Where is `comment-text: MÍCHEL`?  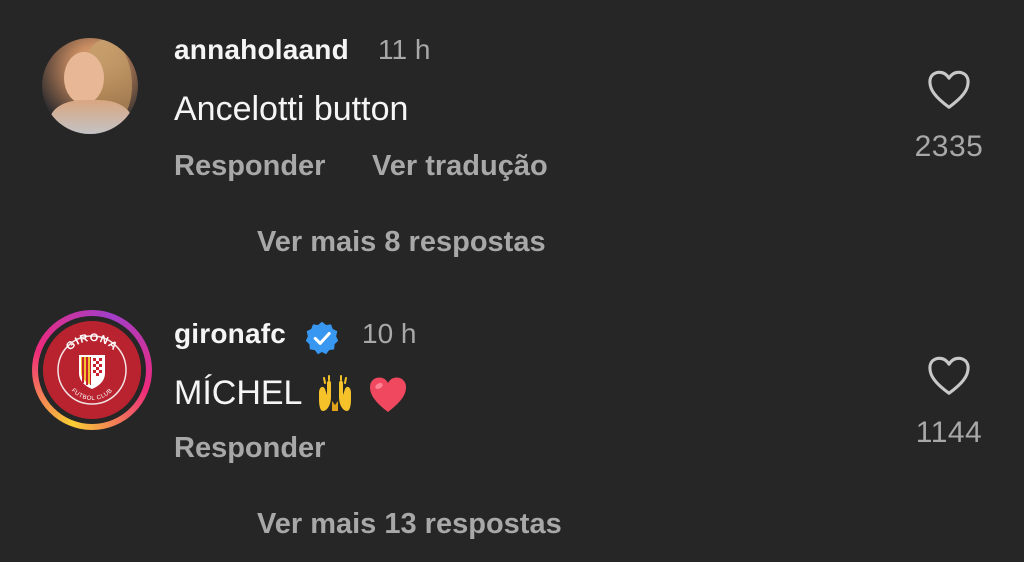 comment-text: MÍCHEL is located at coordinates (291, 394).